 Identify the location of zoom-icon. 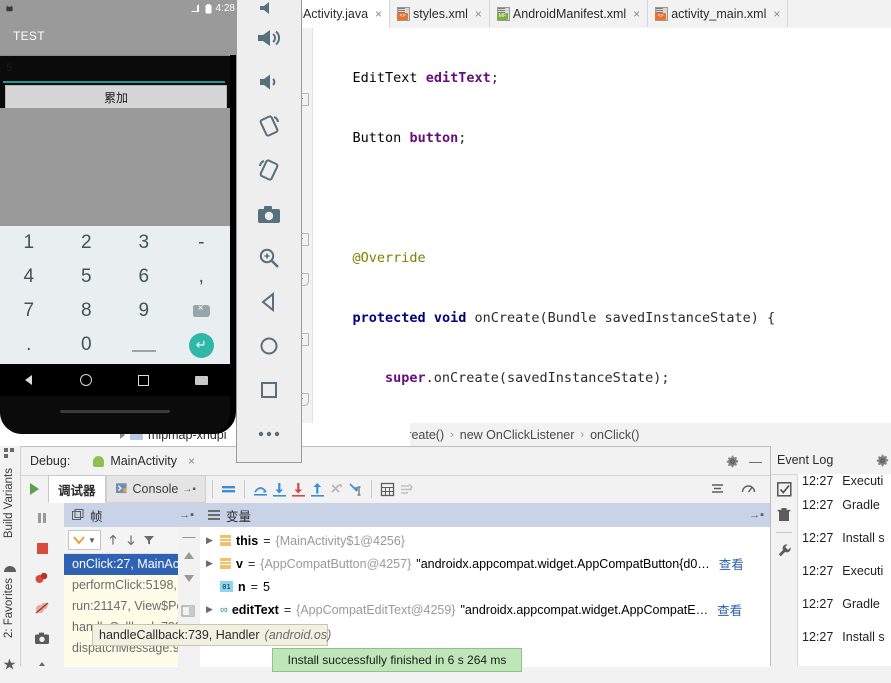
(269, 258).